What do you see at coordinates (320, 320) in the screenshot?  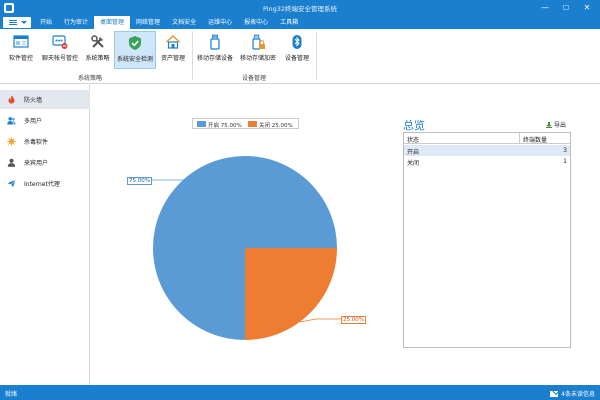 I see `data-label-leader-off` at bounding box center [320, 320].